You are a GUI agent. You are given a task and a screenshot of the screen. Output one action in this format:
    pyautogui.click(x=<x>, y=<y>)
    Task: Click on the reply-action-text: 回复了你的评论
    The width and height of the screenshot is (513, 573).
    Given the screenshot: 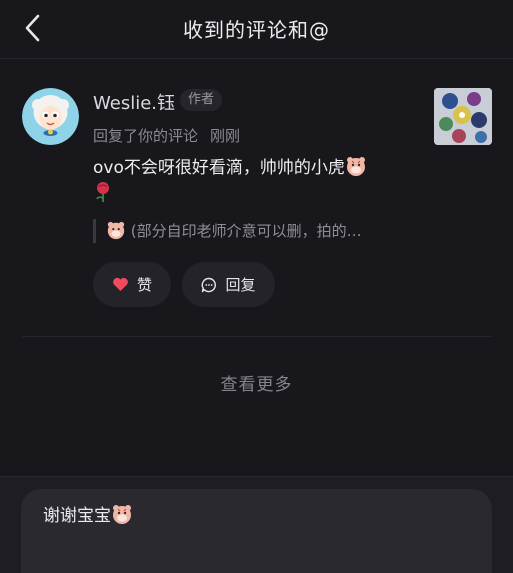 What is the action you would take?
    pyautogui.click(x=146, y=136)
    